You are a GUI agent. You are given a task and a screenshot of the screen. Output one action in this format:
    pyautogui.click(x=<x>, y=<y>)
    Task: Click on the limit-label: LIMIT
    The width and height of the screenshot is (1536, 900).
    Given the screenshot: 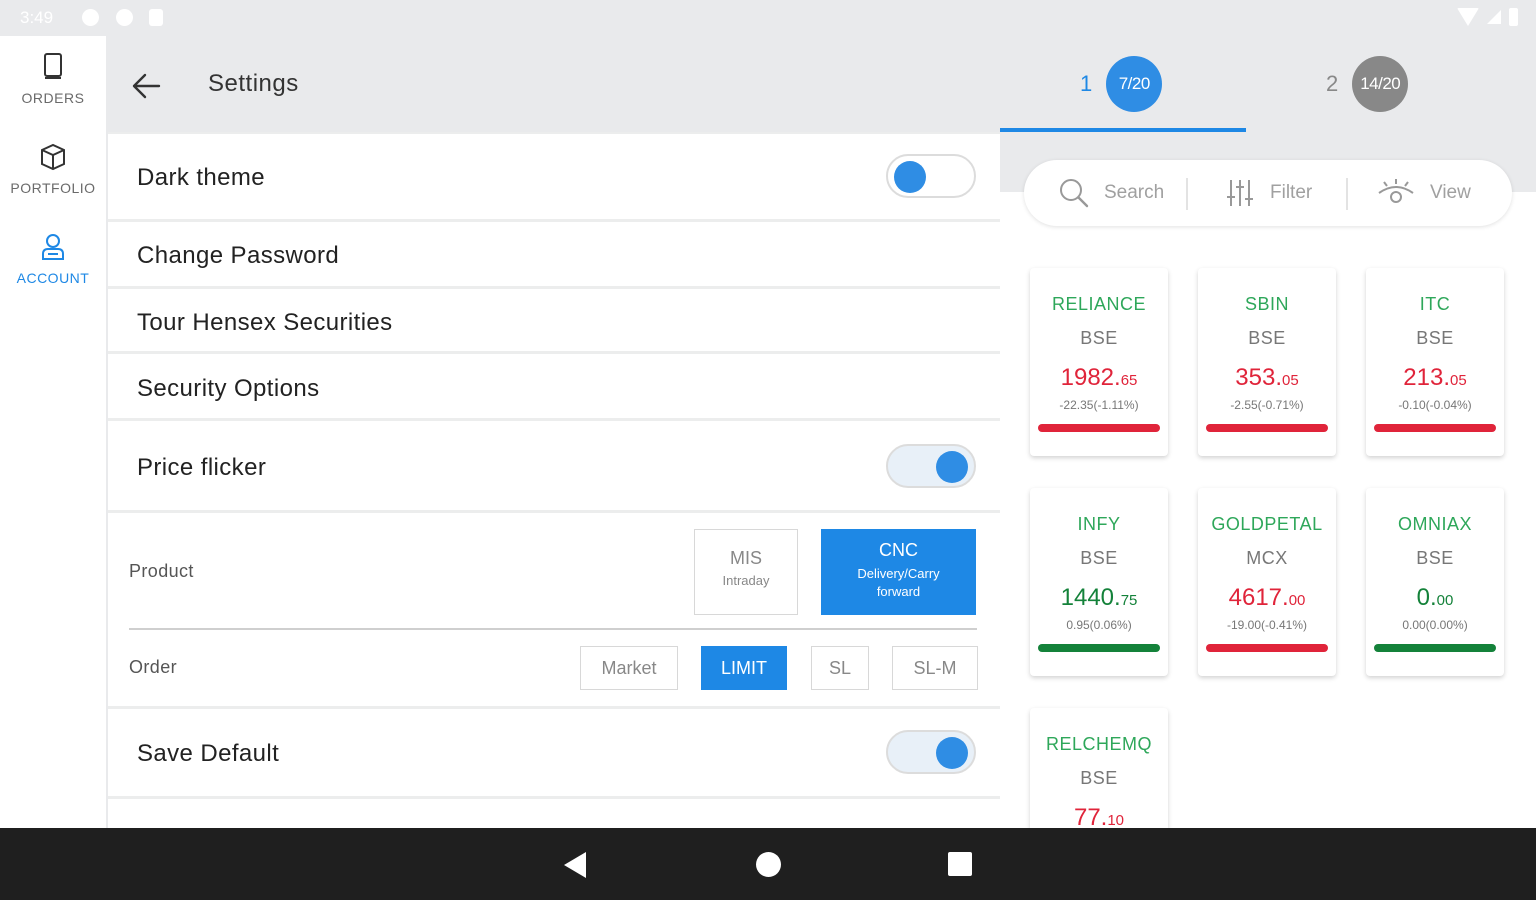 What is the action you would take?
    pyautogui.click(x=743, y=668)
    